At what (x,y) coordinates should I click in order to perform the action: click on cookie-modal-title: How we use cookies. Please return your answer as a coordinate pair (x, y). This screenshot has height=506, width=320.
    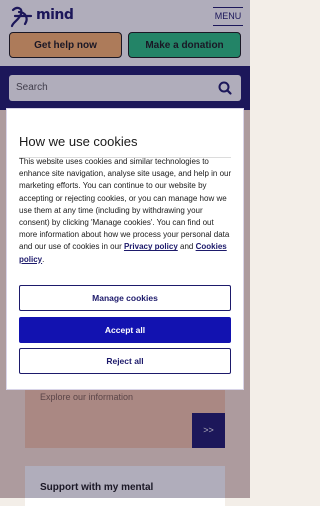
    Looking at the image, I should click on (78, 141).